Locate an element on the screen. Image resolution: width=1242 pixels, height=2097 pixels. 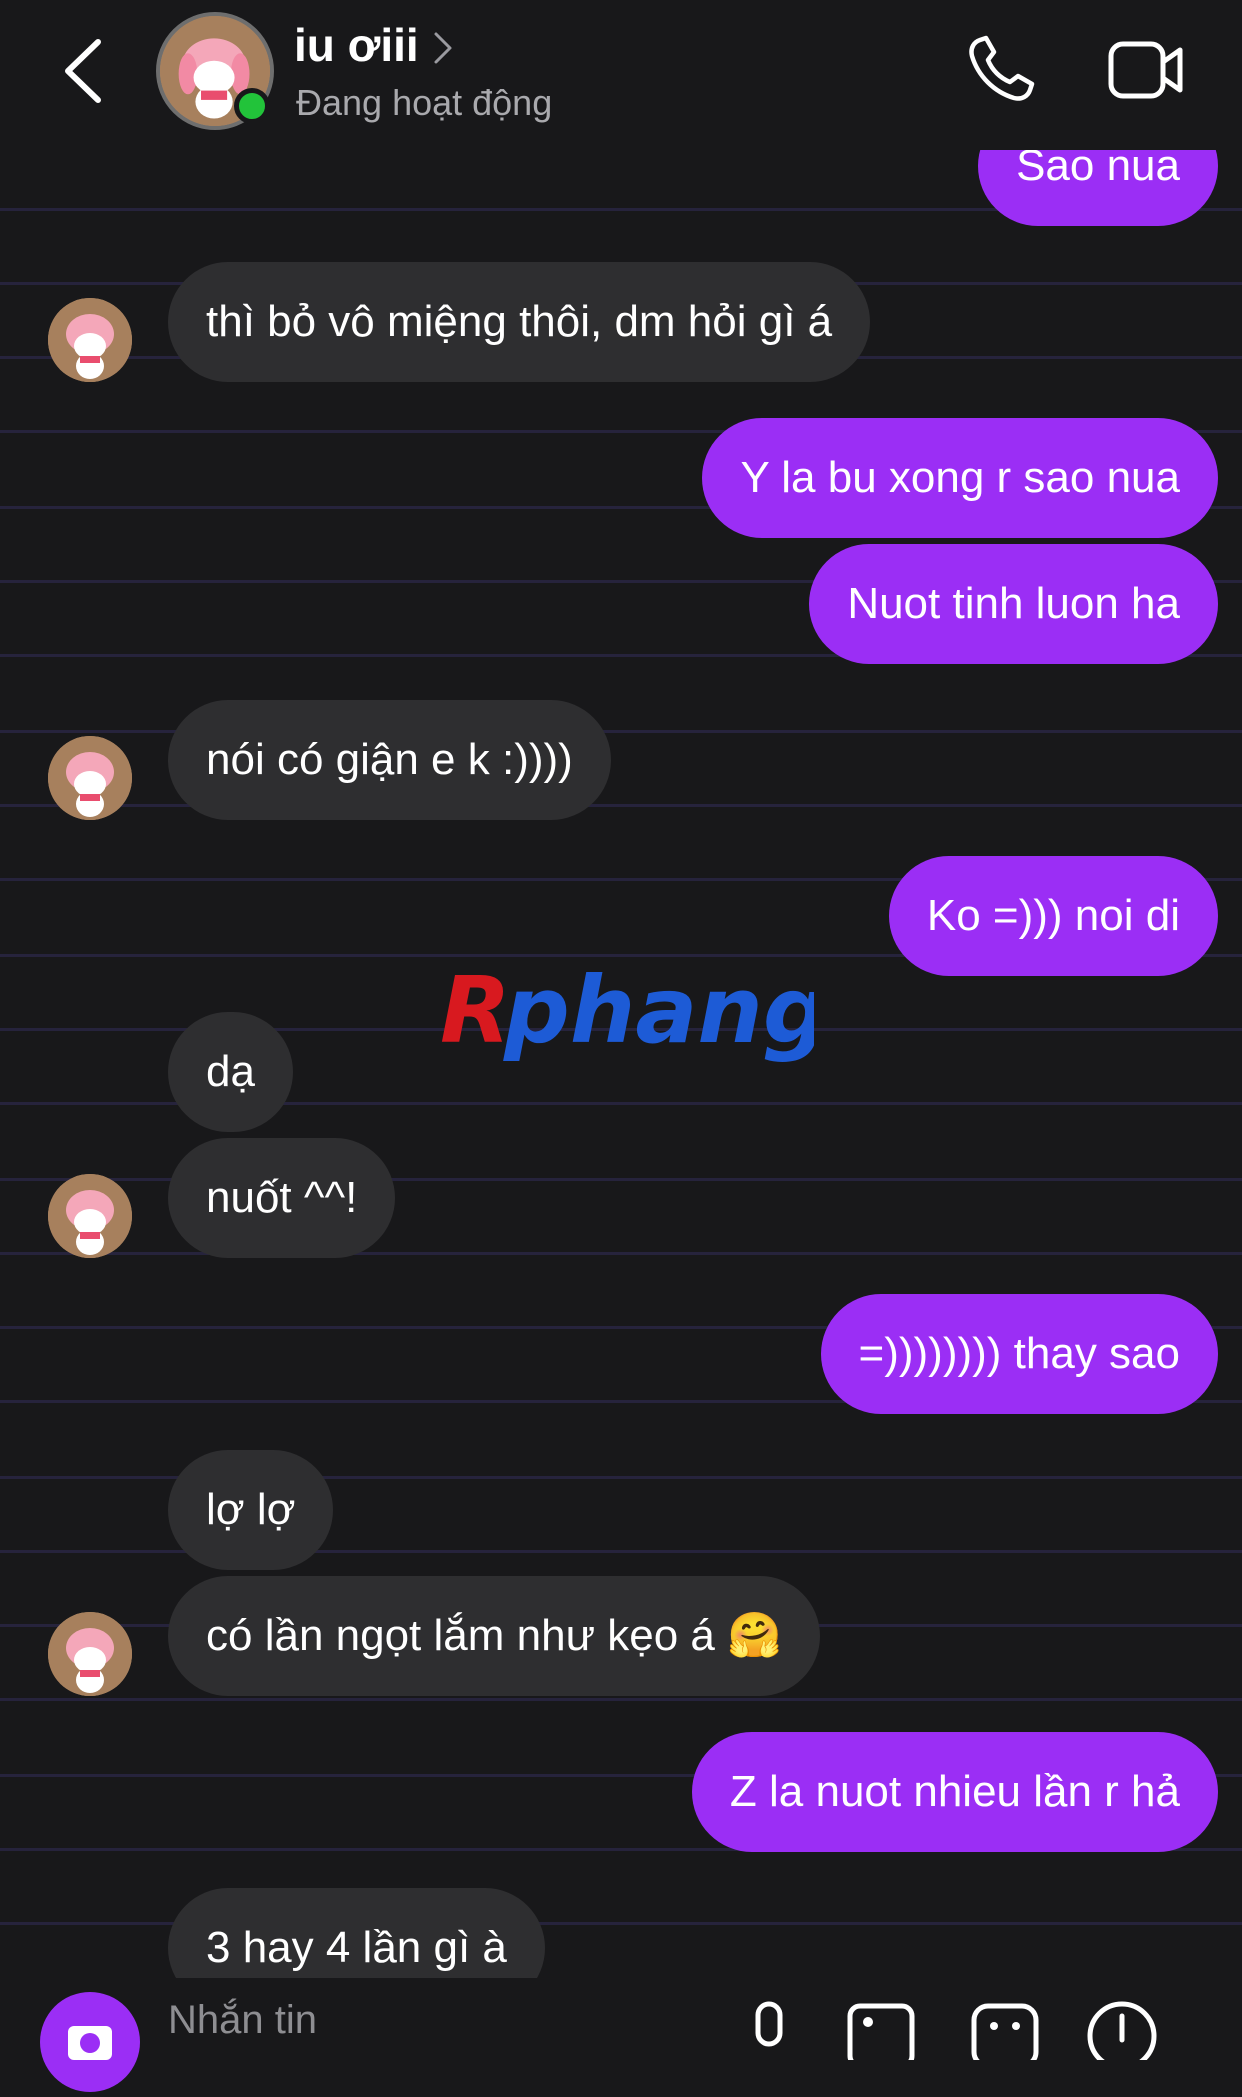
message-outgoing: Y la bu xong r sao nua is located at coordinates (960, 478).